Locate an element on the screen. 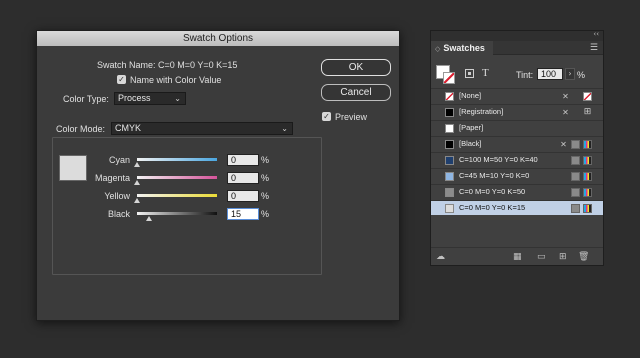  swatch-row: C=100 M=50 Y=0 K=40 is located at coordinates (517, 159).